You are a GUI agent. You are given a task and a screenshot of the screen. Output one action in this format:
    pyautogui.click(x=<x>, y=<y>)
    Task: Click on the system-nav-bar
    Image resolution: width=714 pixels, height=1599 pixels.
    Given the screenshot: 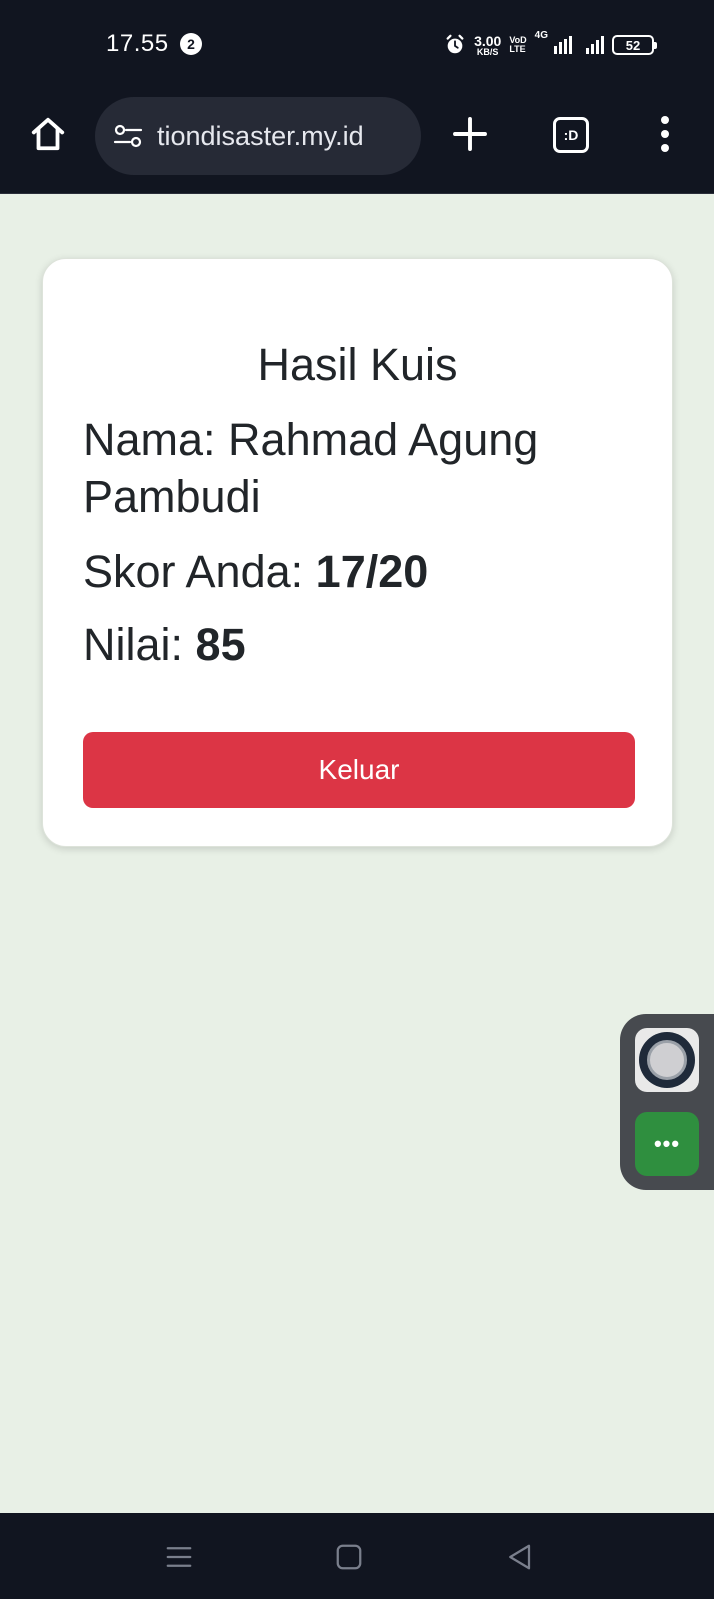 What is the action you would take?
    pyautogui.click(x=357, y=1556)
    